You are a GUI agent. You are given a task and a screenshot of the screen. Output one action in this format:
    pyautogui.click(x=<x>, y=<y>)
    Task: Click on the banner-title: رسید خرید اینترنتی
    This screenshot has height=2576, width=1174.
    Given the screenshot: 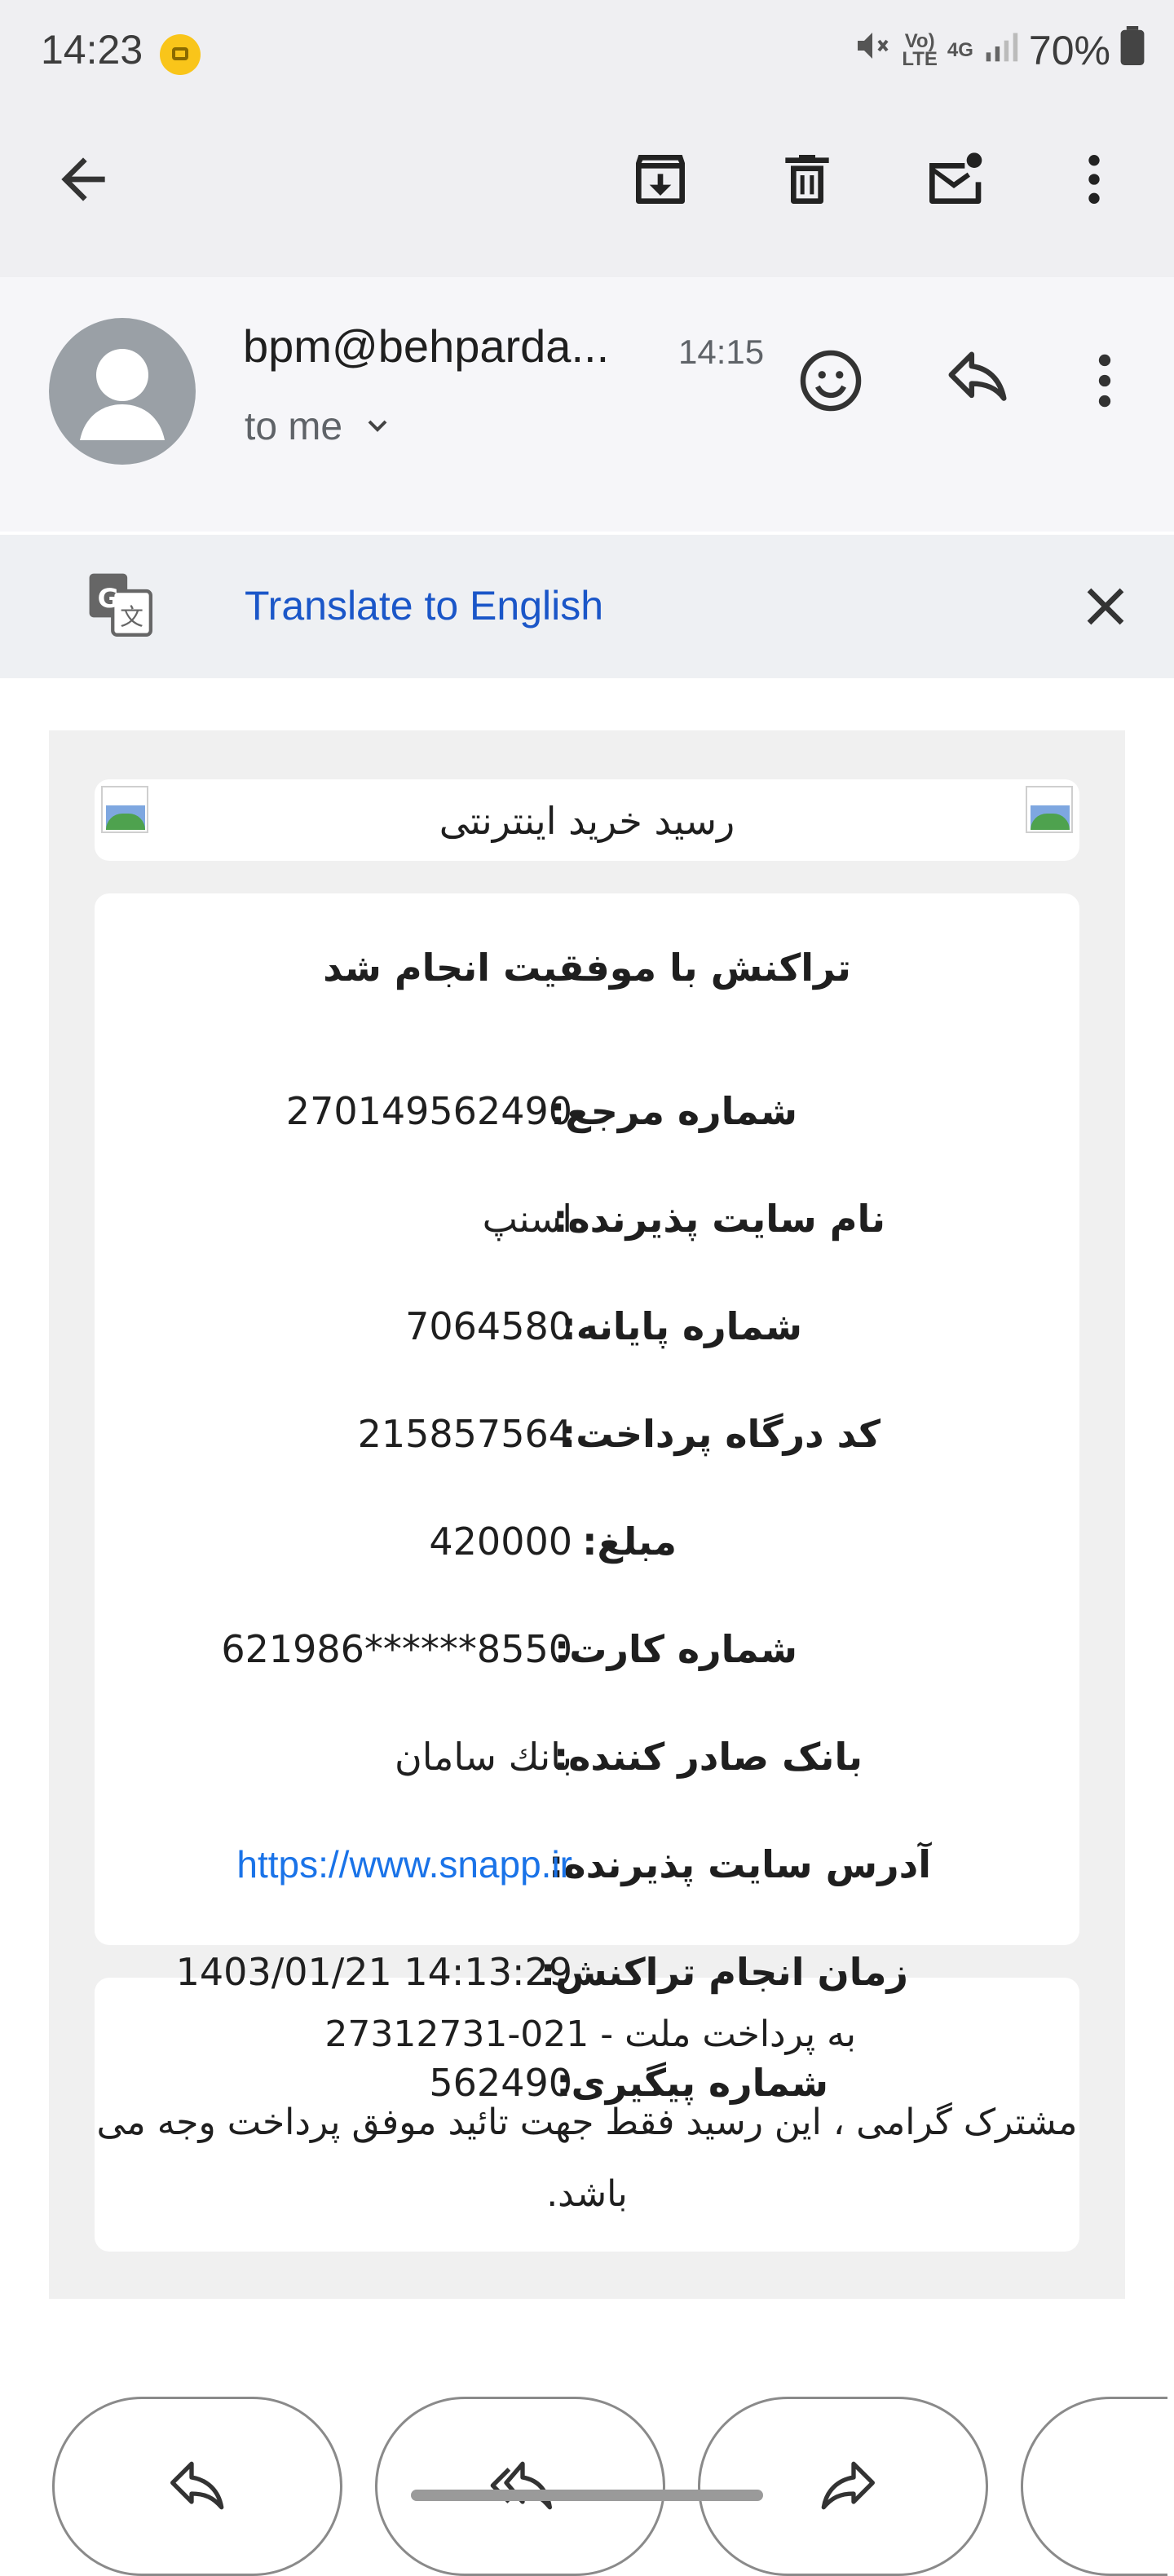 What is the action you would take?
    pyautogui.click(x=587, y=821)
    